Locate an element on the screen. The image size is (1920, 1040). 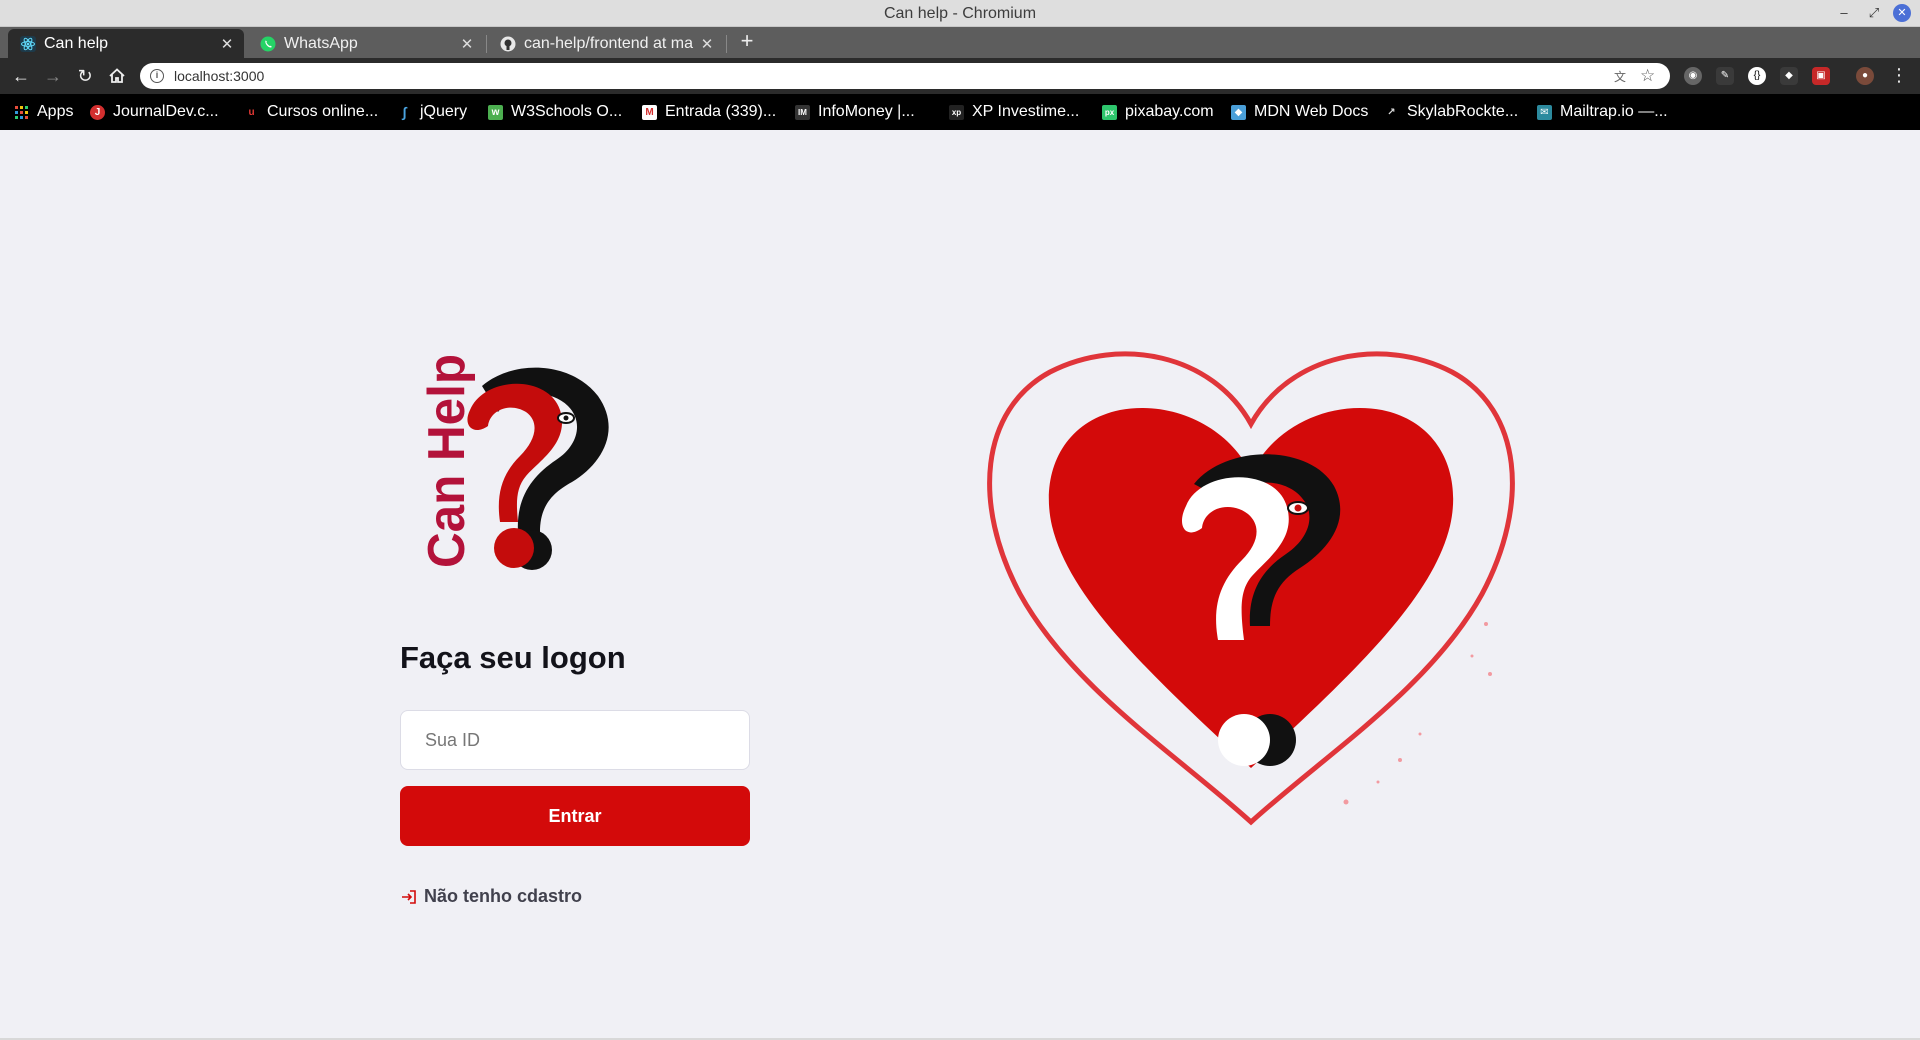
minimize-icon: – is located at coordinates (1844, 13).